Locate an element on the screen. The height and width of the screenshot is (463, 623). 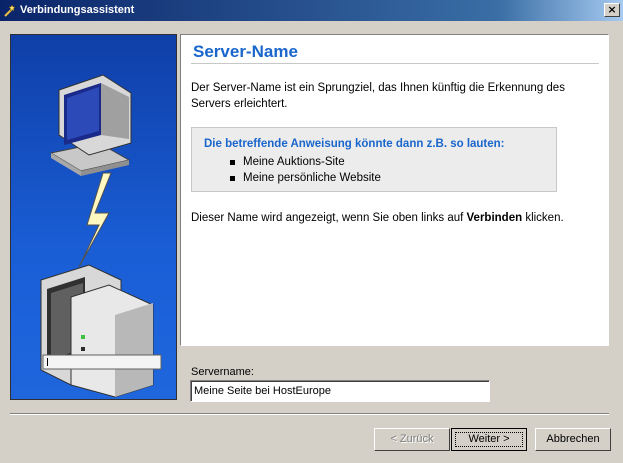
close-icon: × is located at coordinates (612, 9).